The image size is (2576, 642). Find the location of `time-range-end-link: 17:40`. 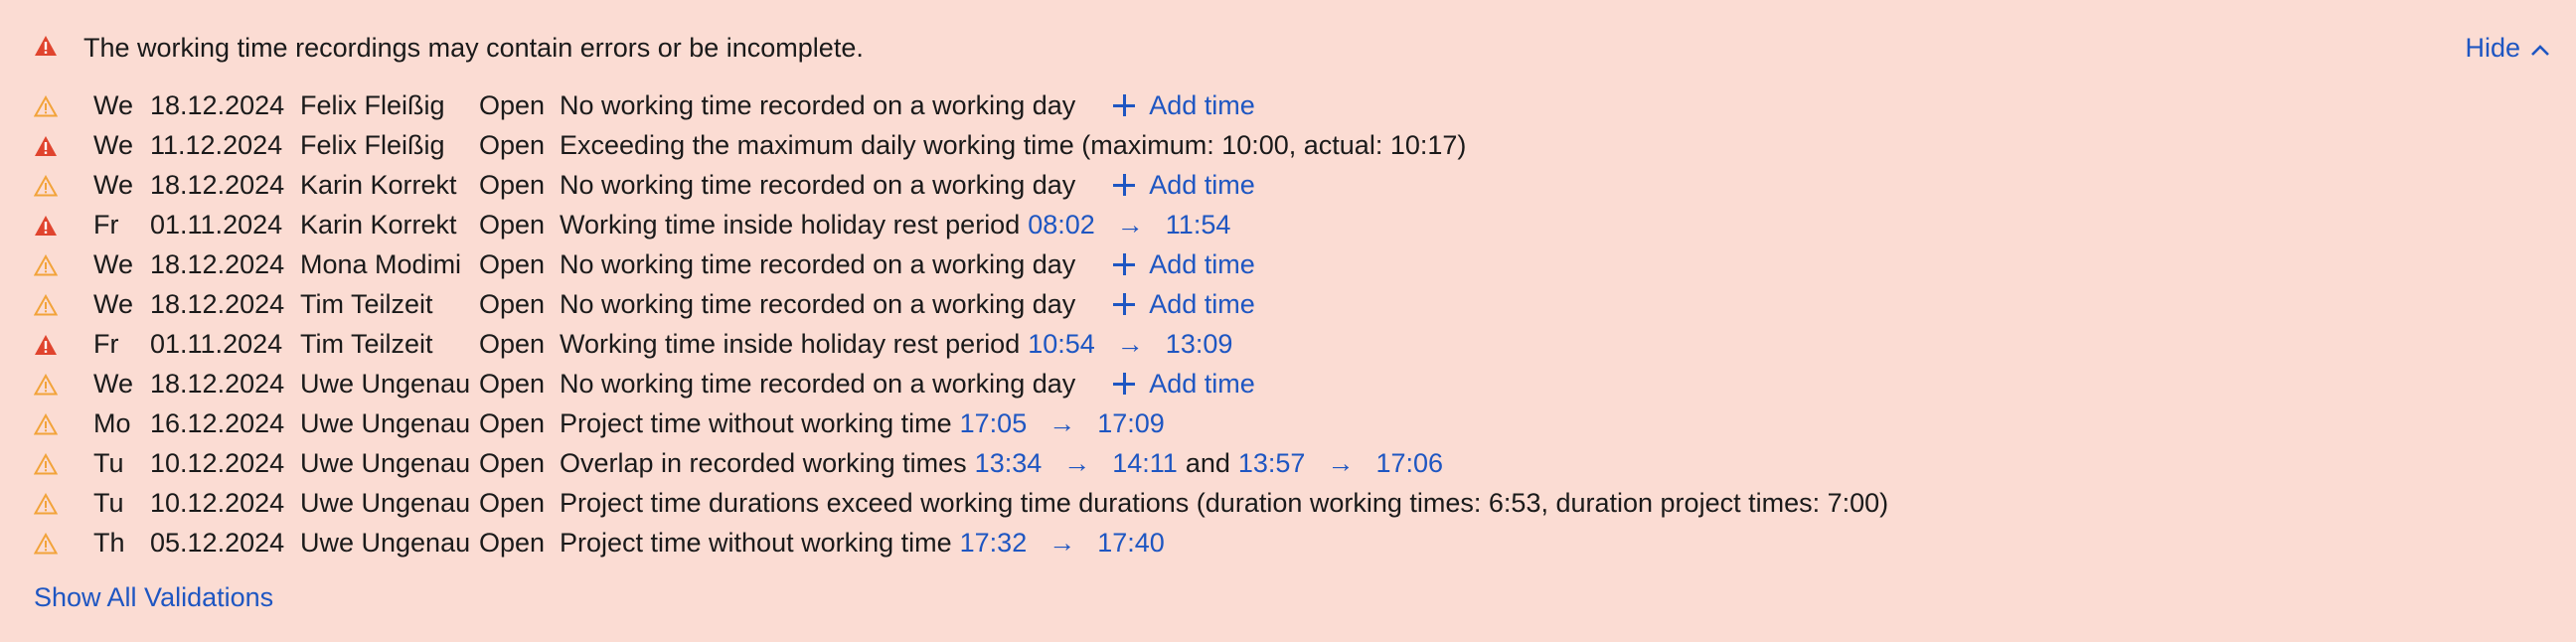

time-range-end-link: 17:40 is located at coordinates (1131, 542).